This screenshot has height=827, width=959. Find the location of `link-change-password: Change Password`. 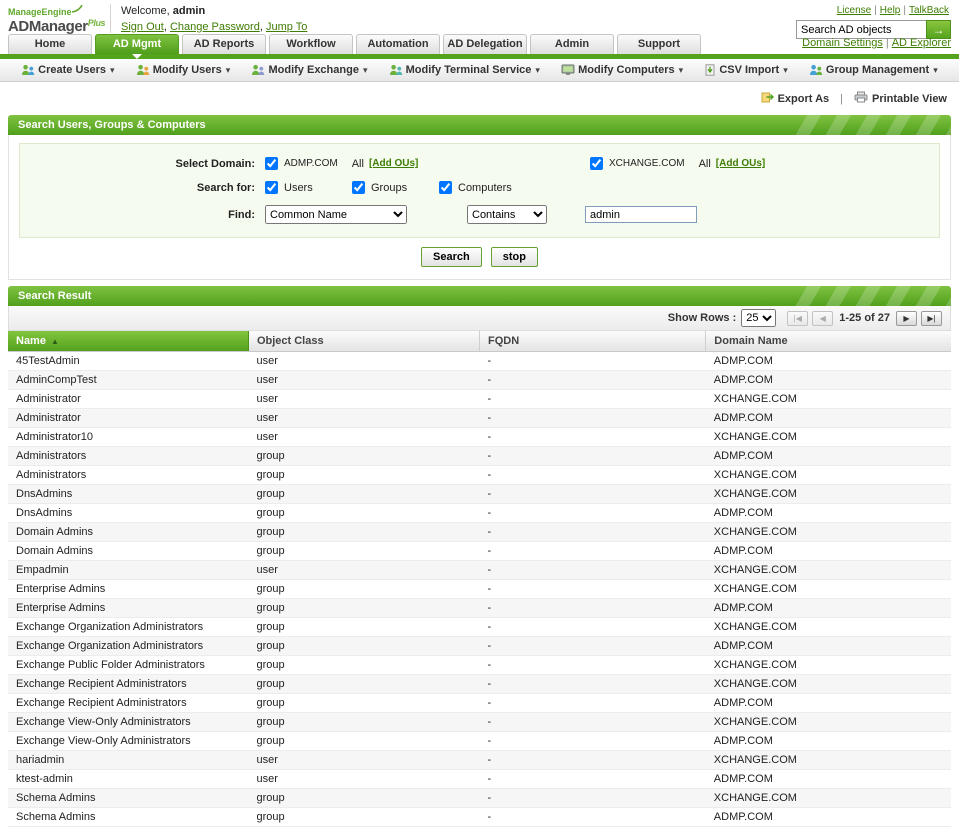

link-change-password: Change Password is located at coordinates (215, 27).